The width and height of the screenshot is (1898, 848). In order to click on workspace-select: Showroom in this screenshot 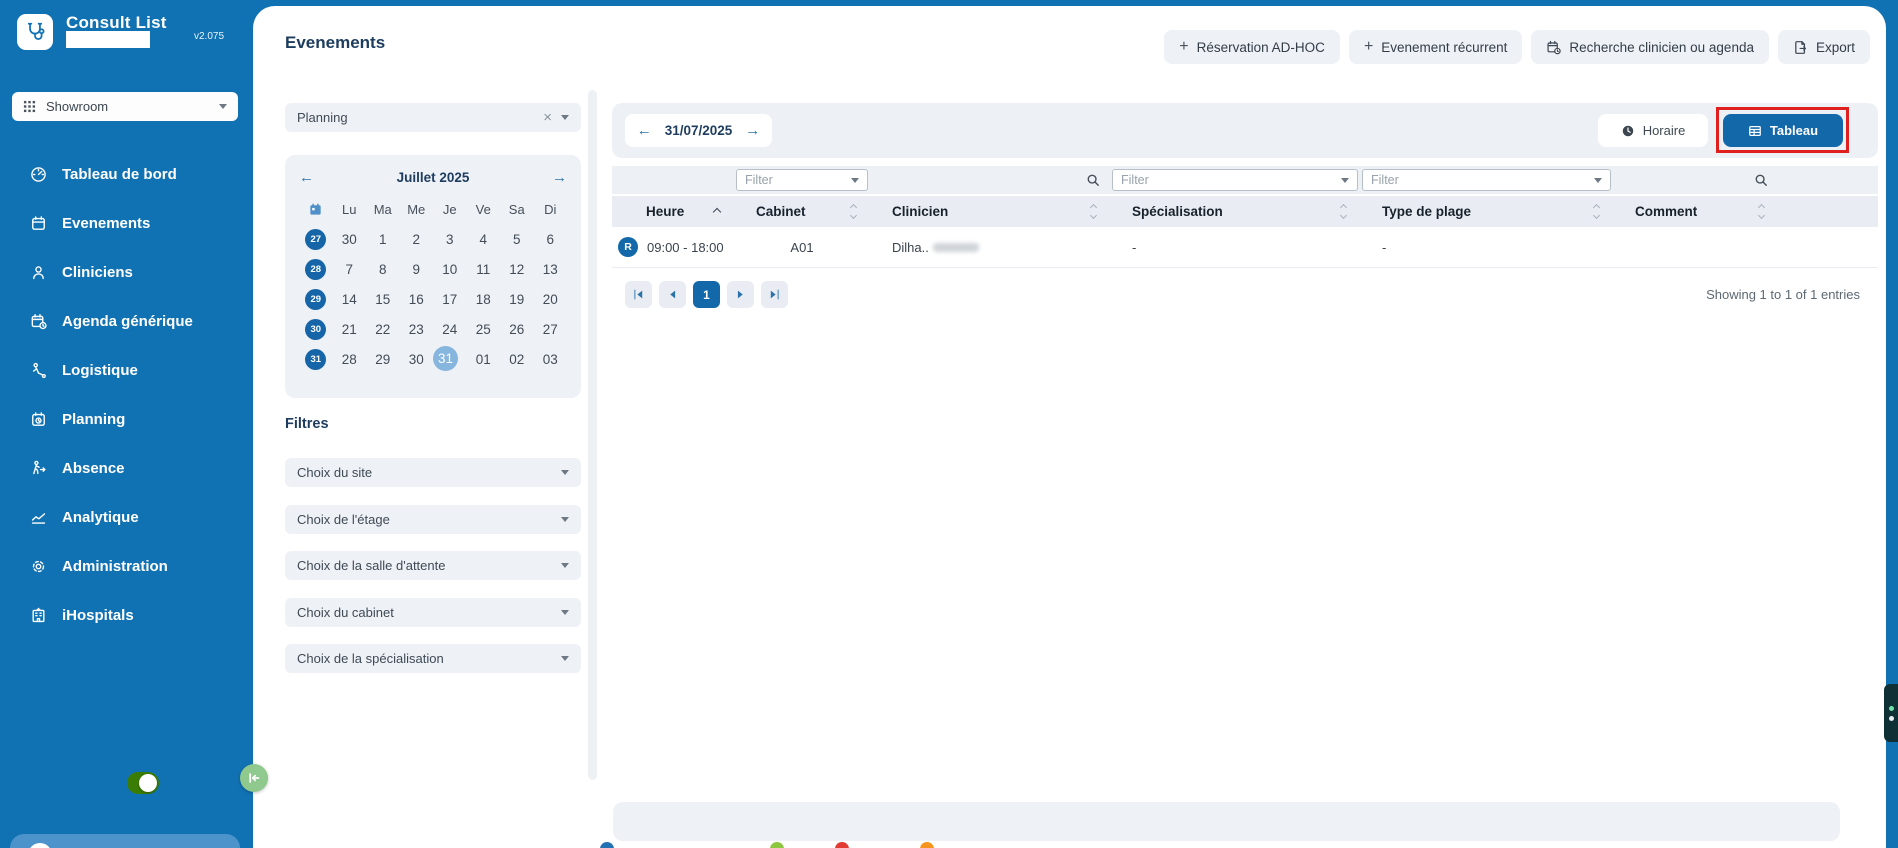, I will do `click(125, 106)`.